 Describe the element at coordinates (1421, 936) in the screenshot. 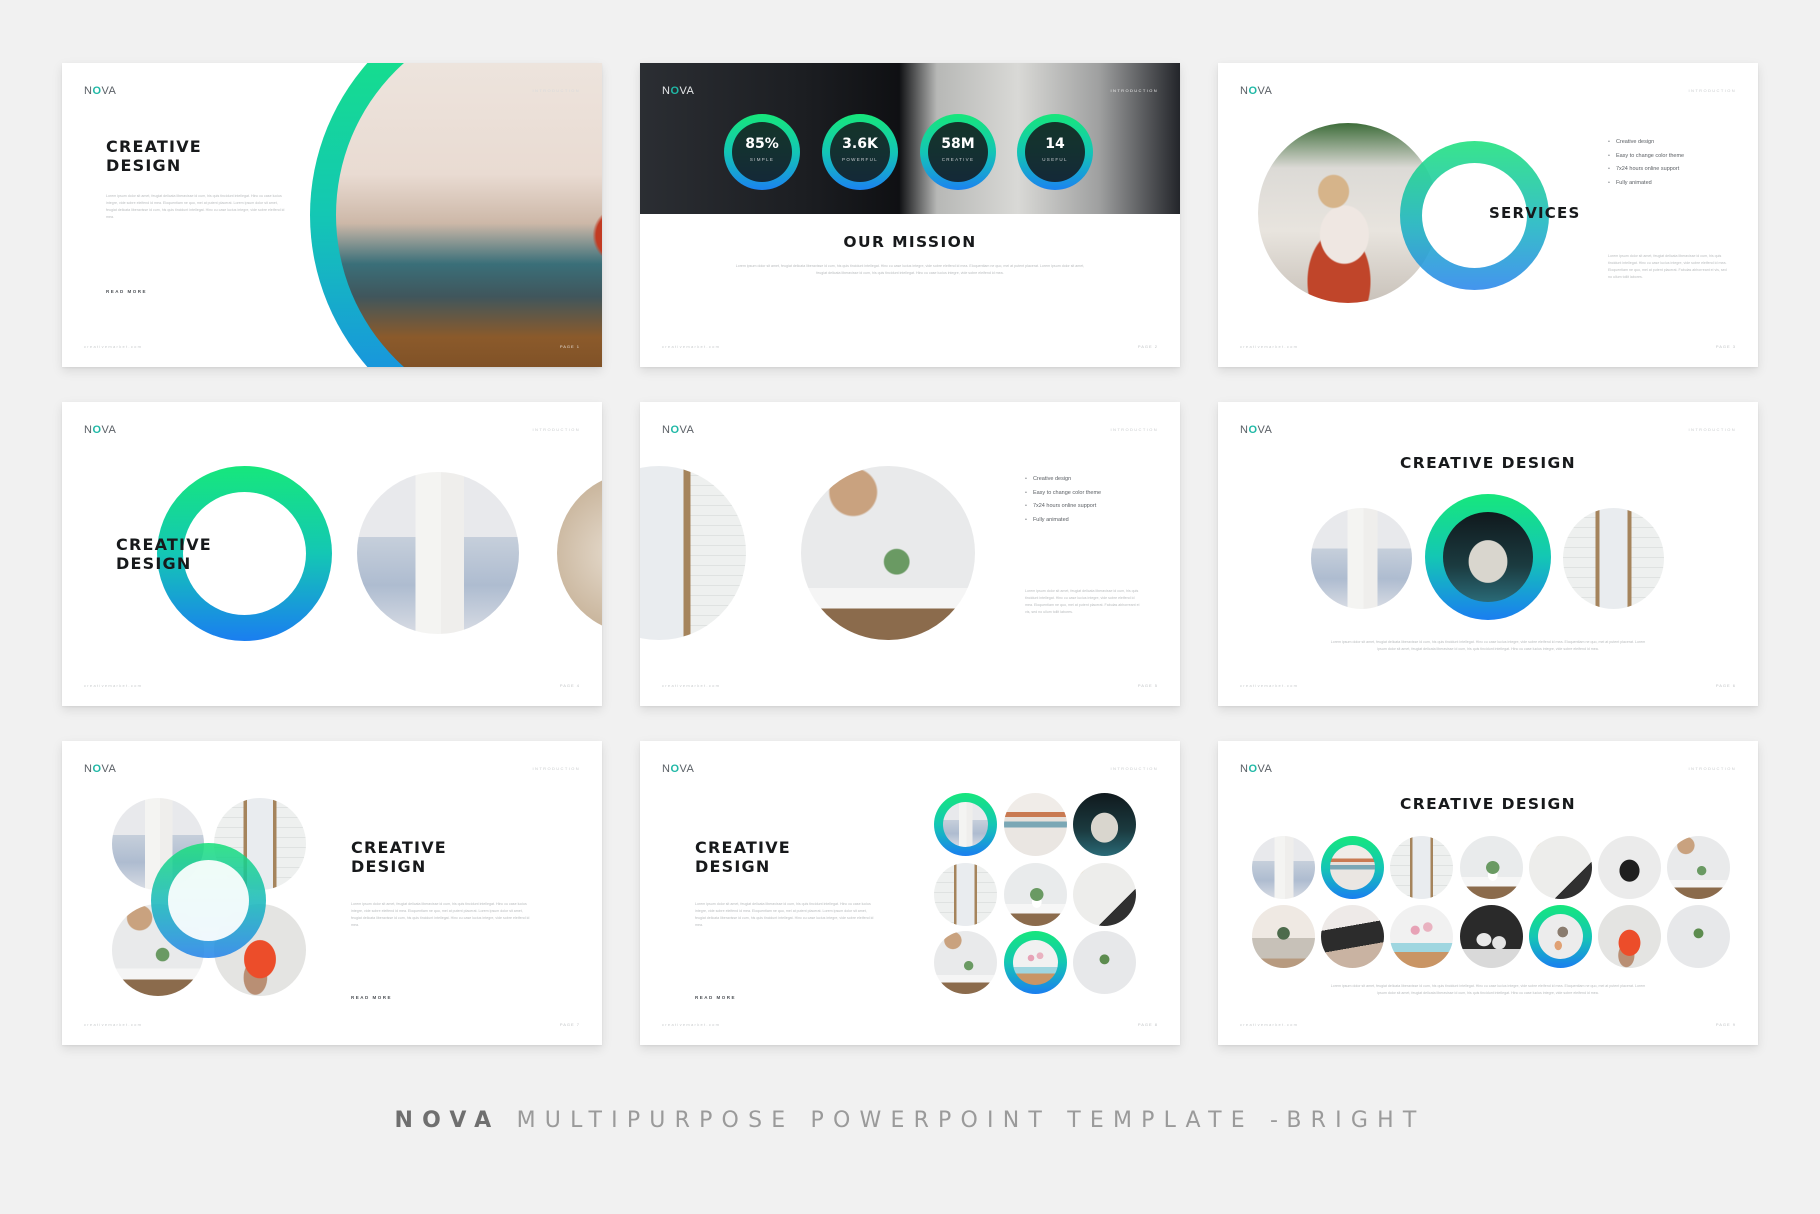

I see `flowers-photo` at that location.